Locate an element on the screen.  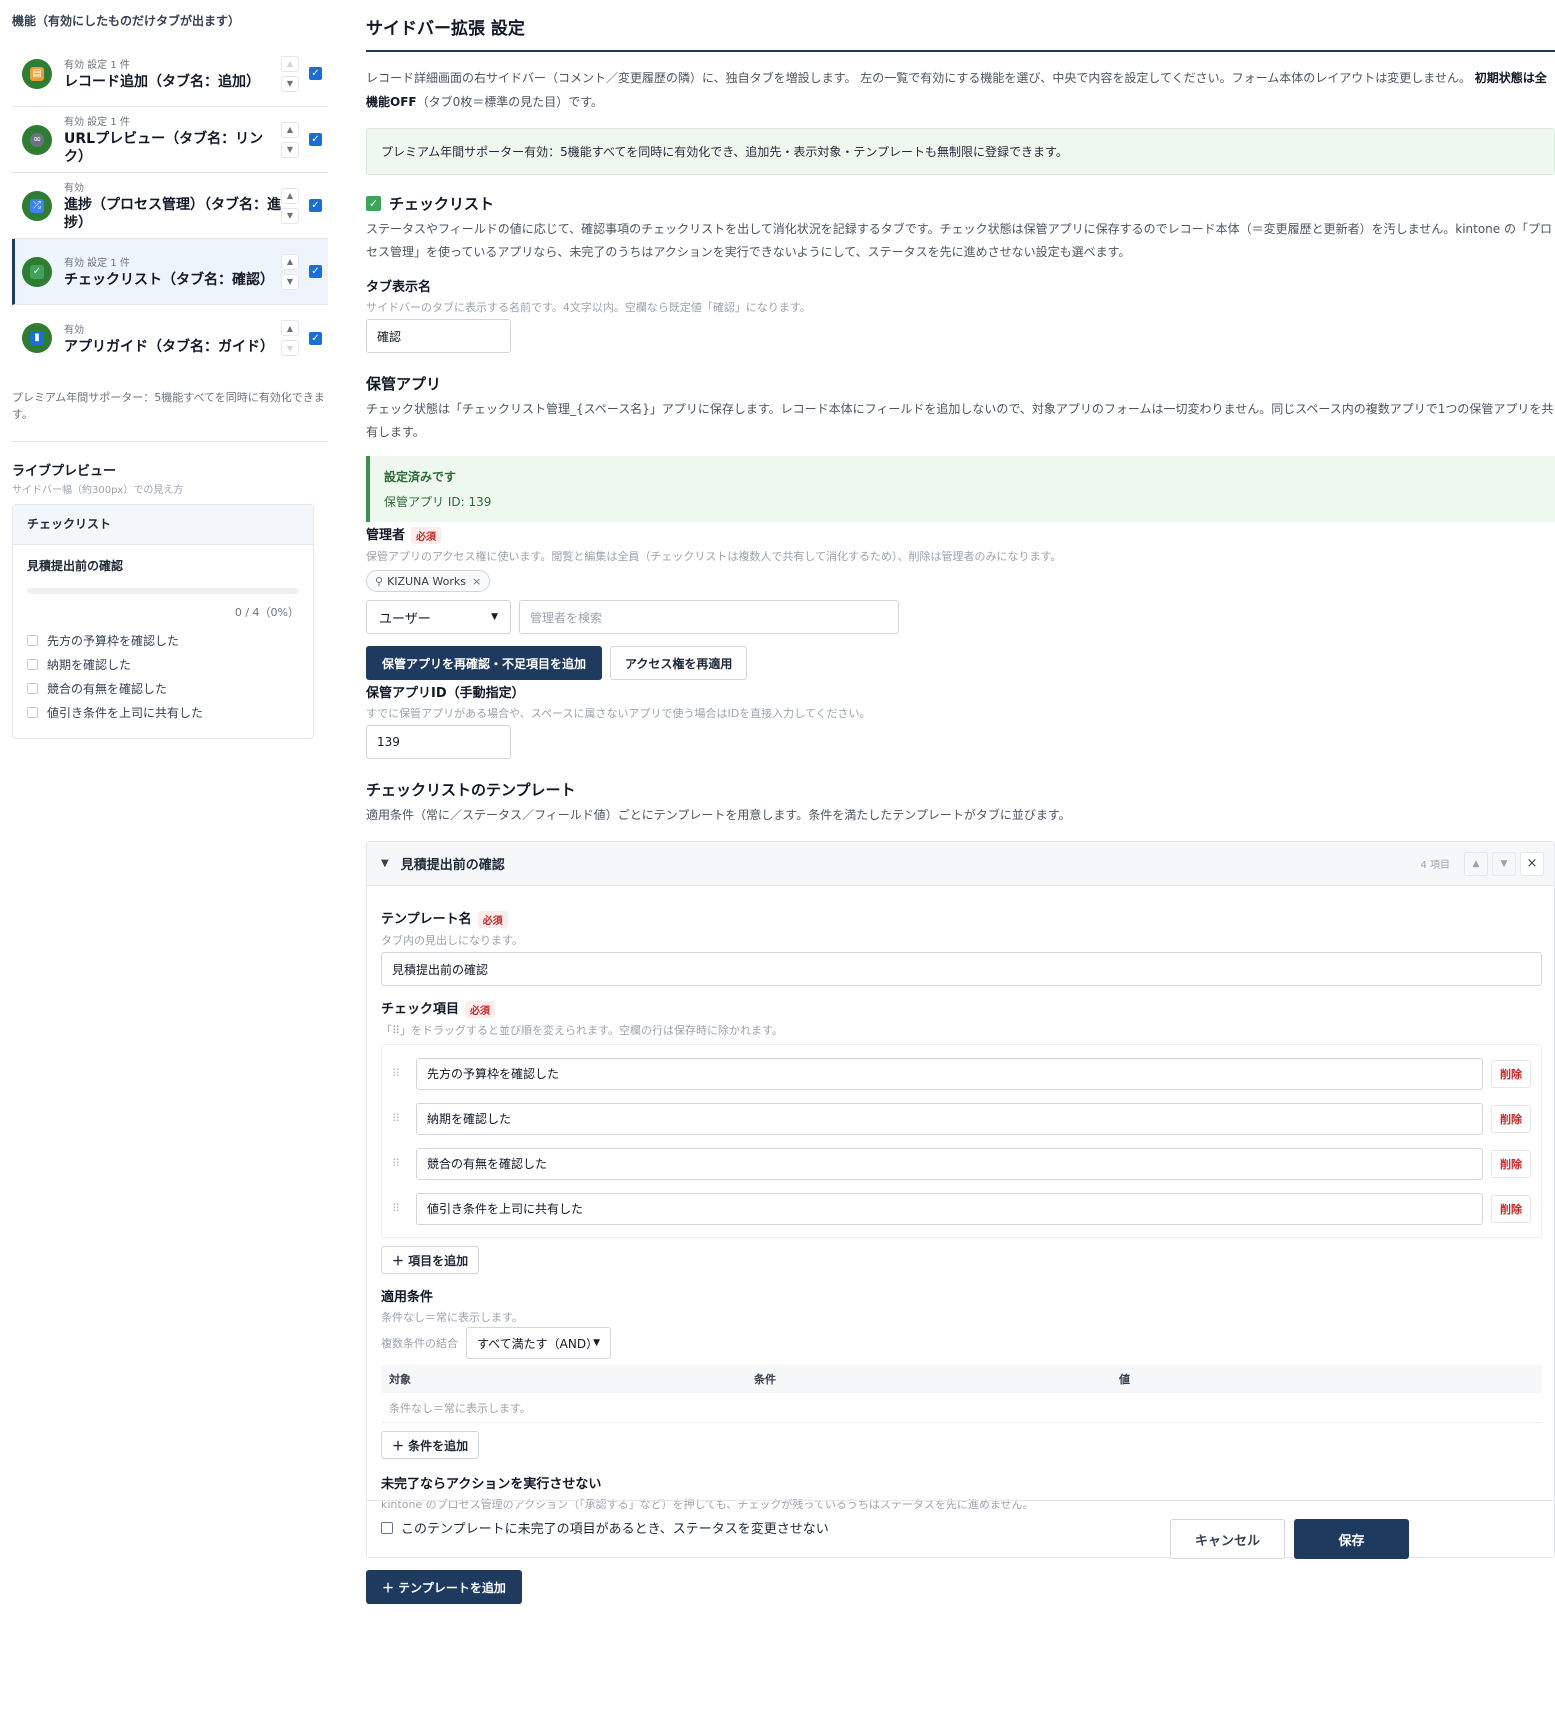
feature-icon: ▤ is located at coordinates (37, 73).